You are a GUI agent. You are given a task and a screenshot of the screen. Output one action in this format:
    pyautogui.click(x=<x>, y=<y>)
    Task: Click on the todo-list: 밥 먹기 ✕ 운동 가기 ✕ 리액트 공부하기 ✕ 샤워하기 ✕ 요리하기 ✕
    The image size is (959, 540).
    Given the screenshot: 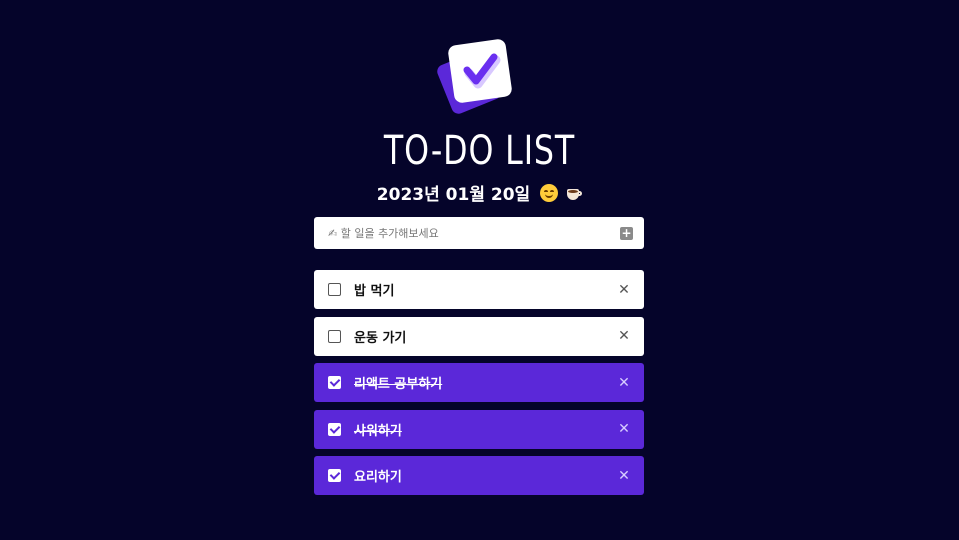 What is the action you would take?
    pyautogui.click(x=479, y=386)
    